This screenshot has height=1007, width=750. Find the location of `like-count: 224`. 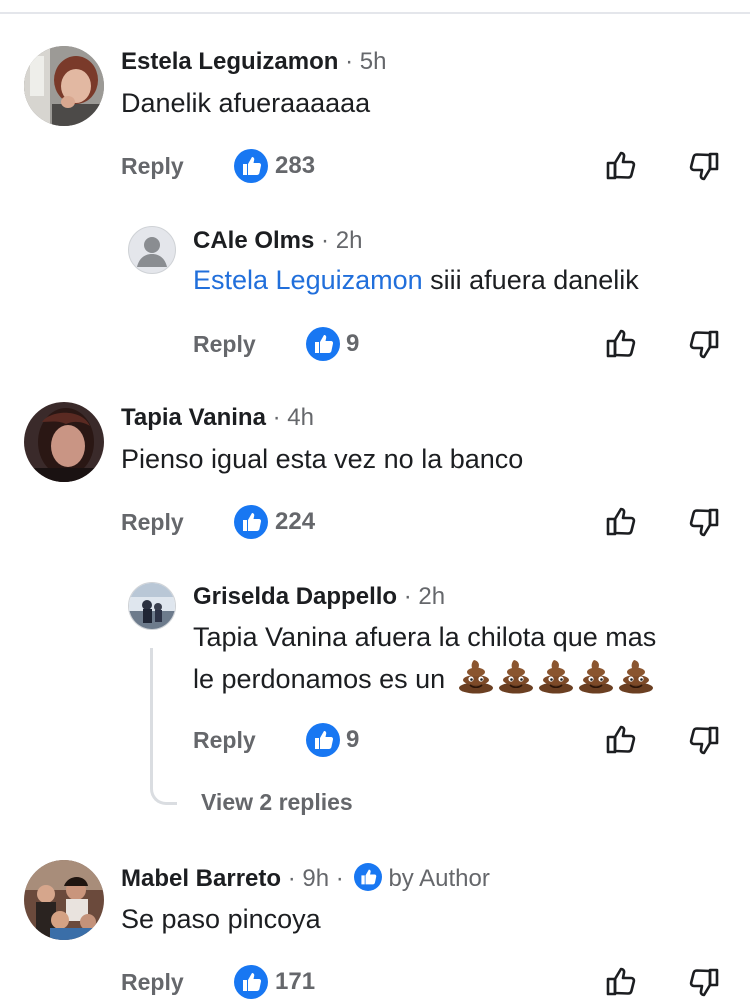

like-count: 224 is located at coordinates (295, 521).